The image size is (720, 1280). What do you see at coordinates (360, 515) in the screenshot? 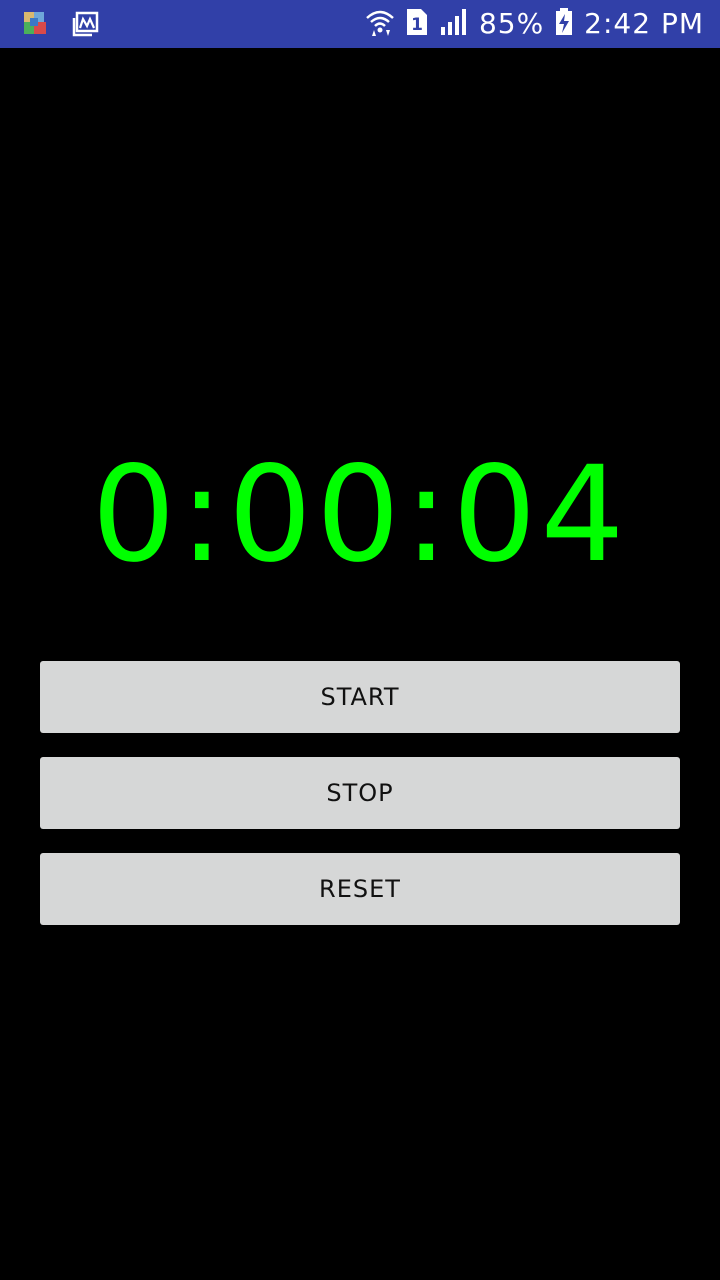
I see `stopwatch-time: 0:00:04` at bounding box center [360, 515].